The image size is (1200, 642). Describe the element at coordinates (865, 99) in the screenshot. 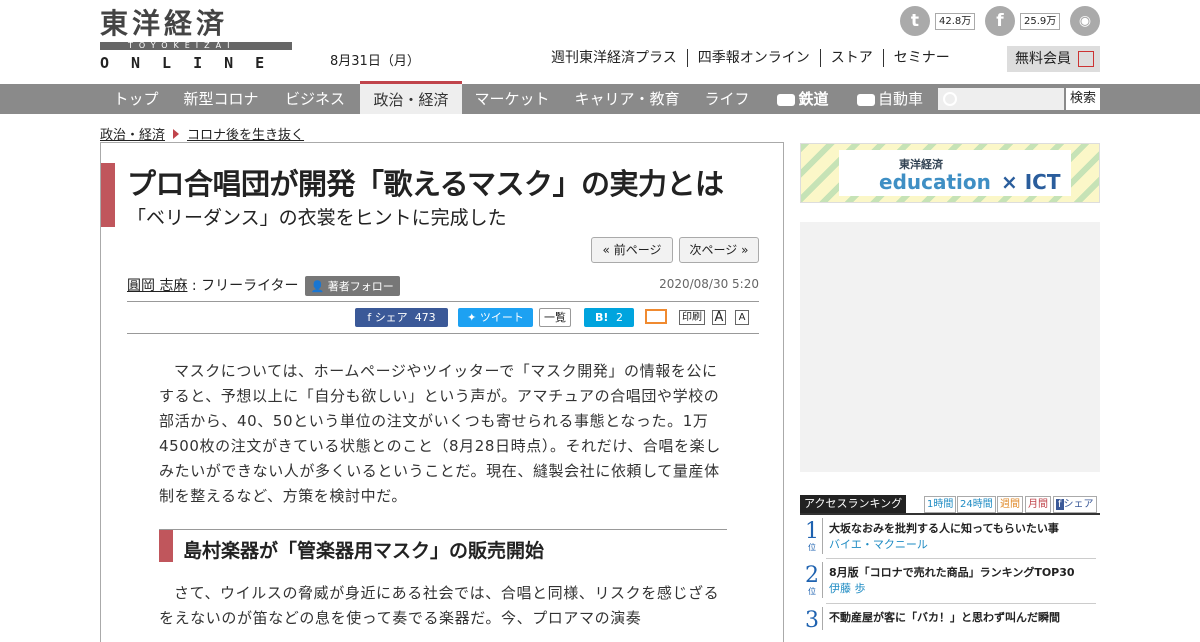

I see `car-icon` at that location.